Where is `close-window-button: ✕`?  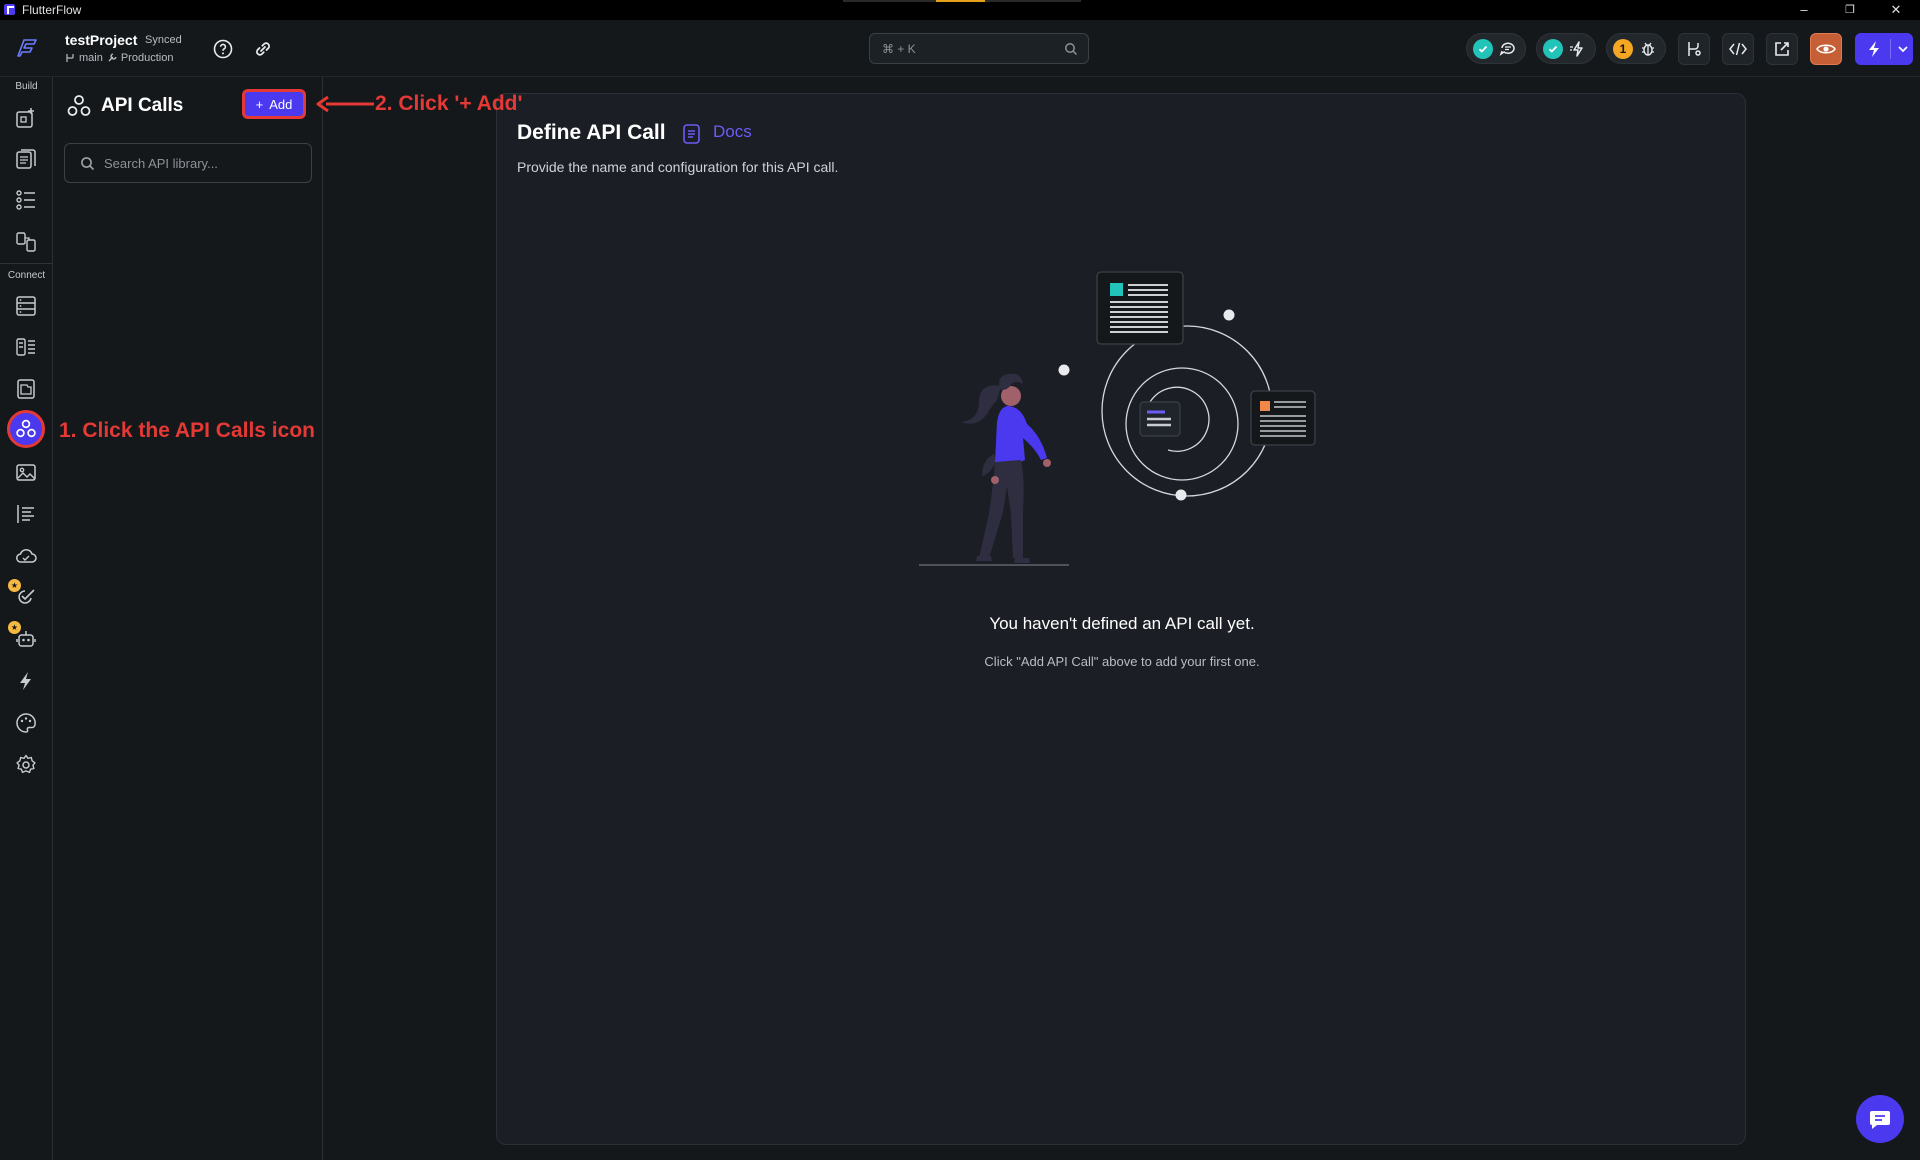
close-window-button: ✕ is located at coordinates (1896, 10).